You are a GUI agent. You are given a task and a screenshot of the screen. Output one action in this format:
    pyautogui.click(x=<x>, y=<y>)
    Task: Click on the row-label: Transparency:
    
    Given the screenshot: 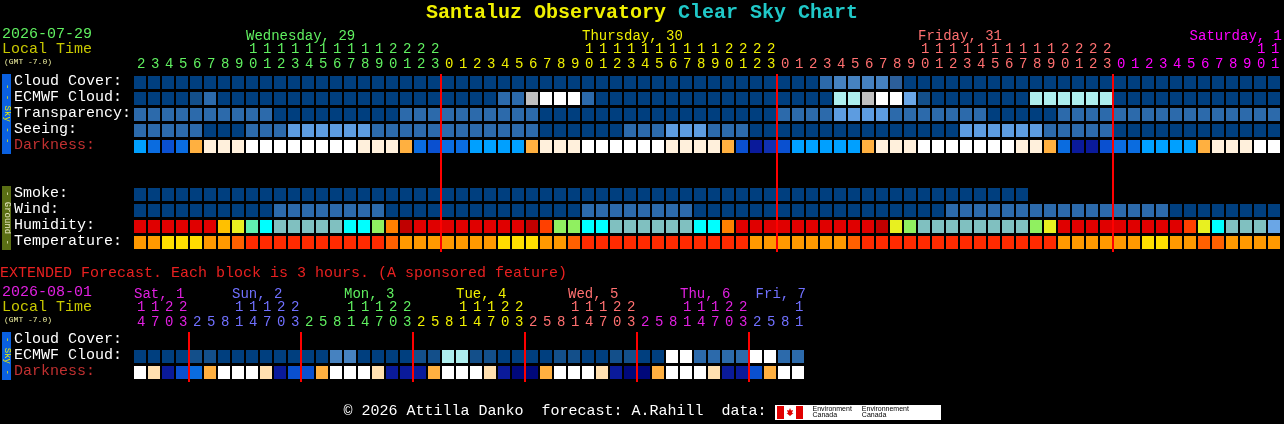 What is the action you would take?
    pyautogui.click(x=73, y=114)
    